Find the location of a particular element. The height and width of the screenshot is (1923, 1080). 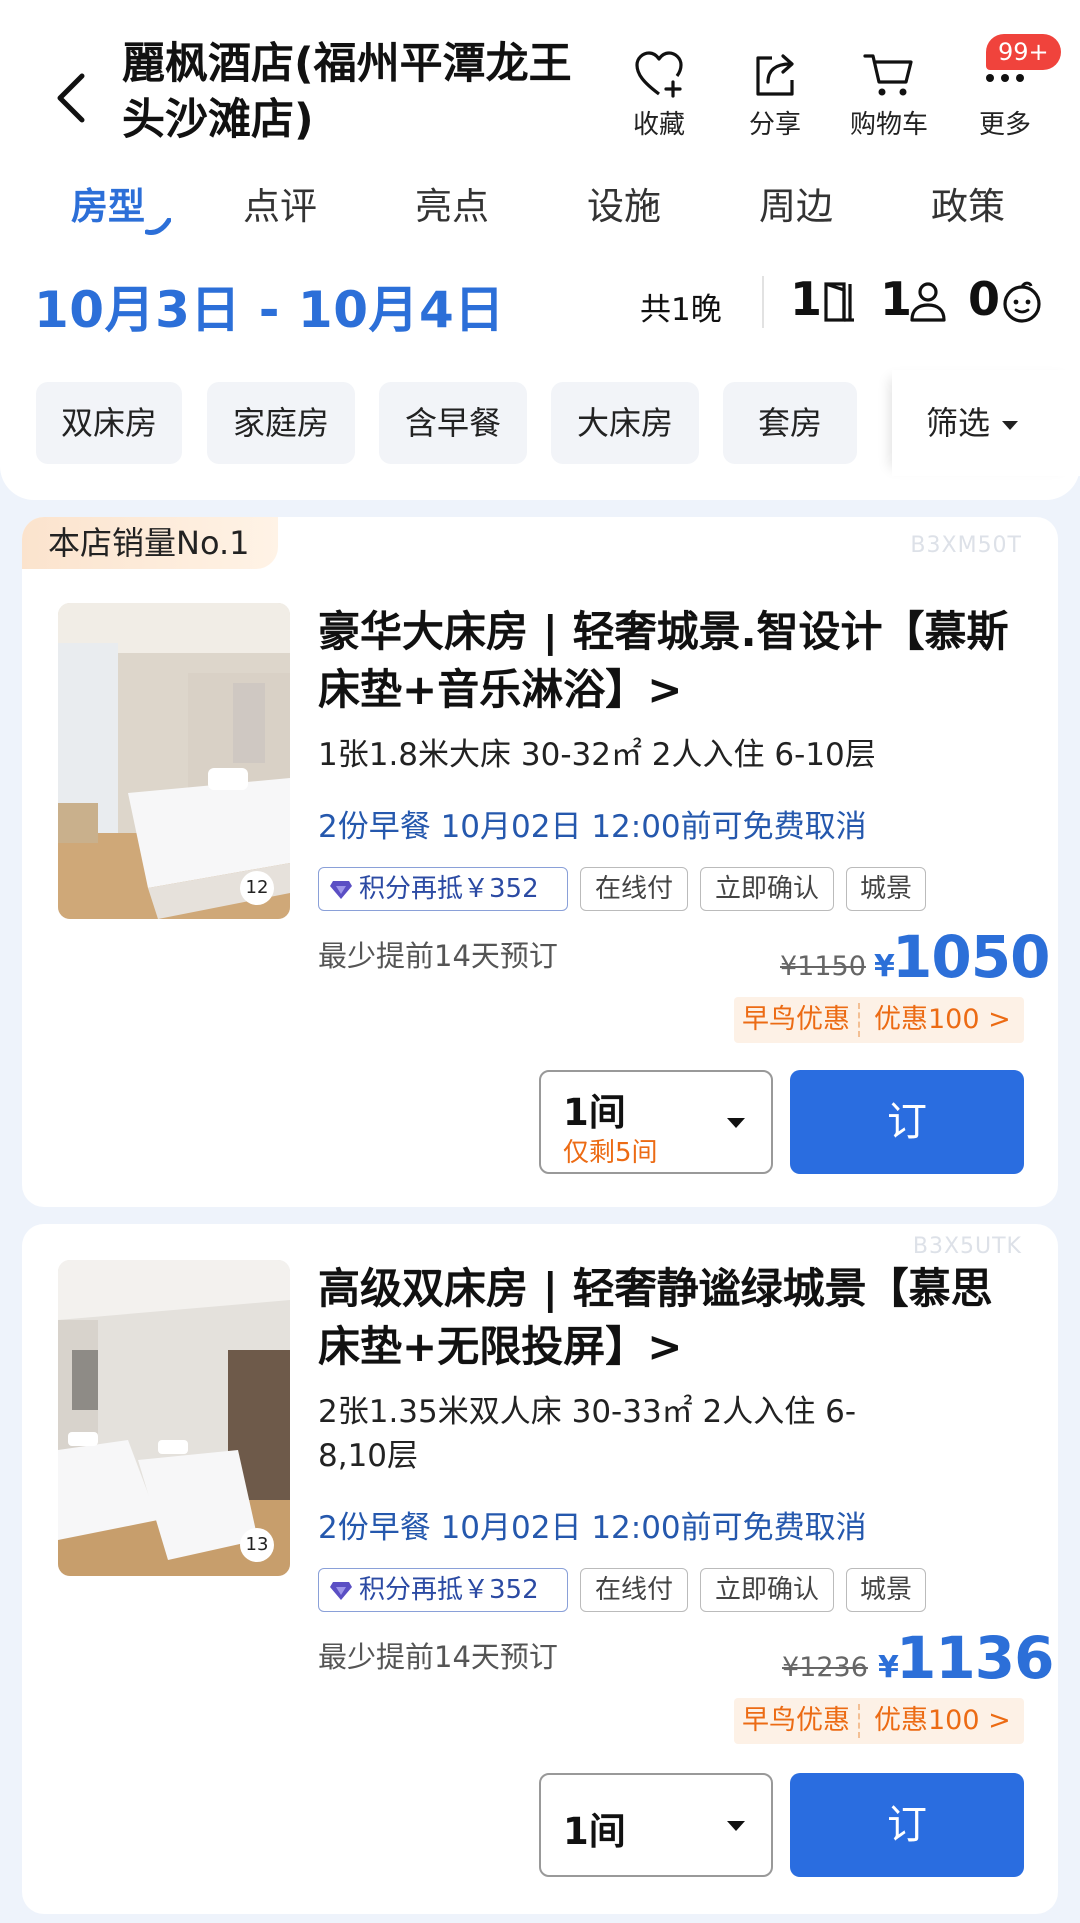

favorite-label: 收藏 is located at coordinates (658, 125).